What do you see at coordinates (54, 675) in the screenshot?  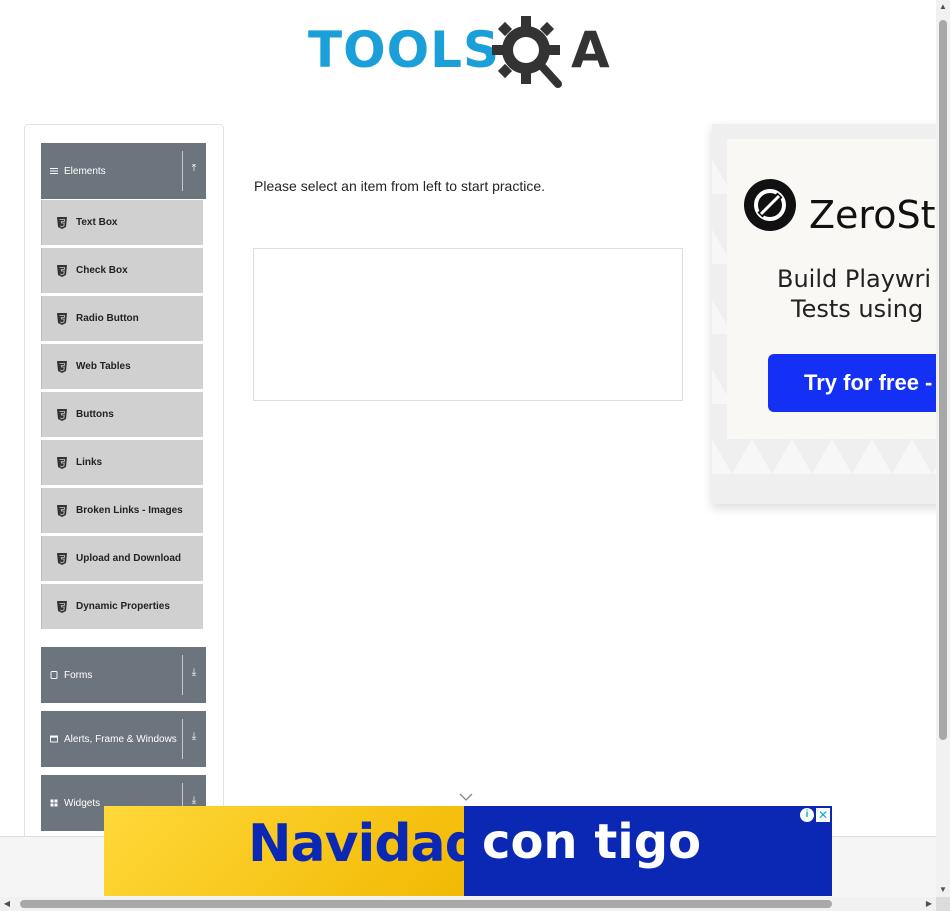 I see `form-icon` at bounding box center [54, 675].